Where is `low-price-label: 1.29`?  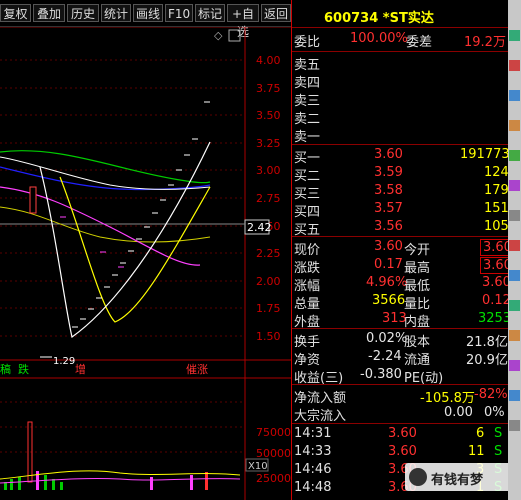 low-price-label: 1.29 is located at coordinates (64, 361).